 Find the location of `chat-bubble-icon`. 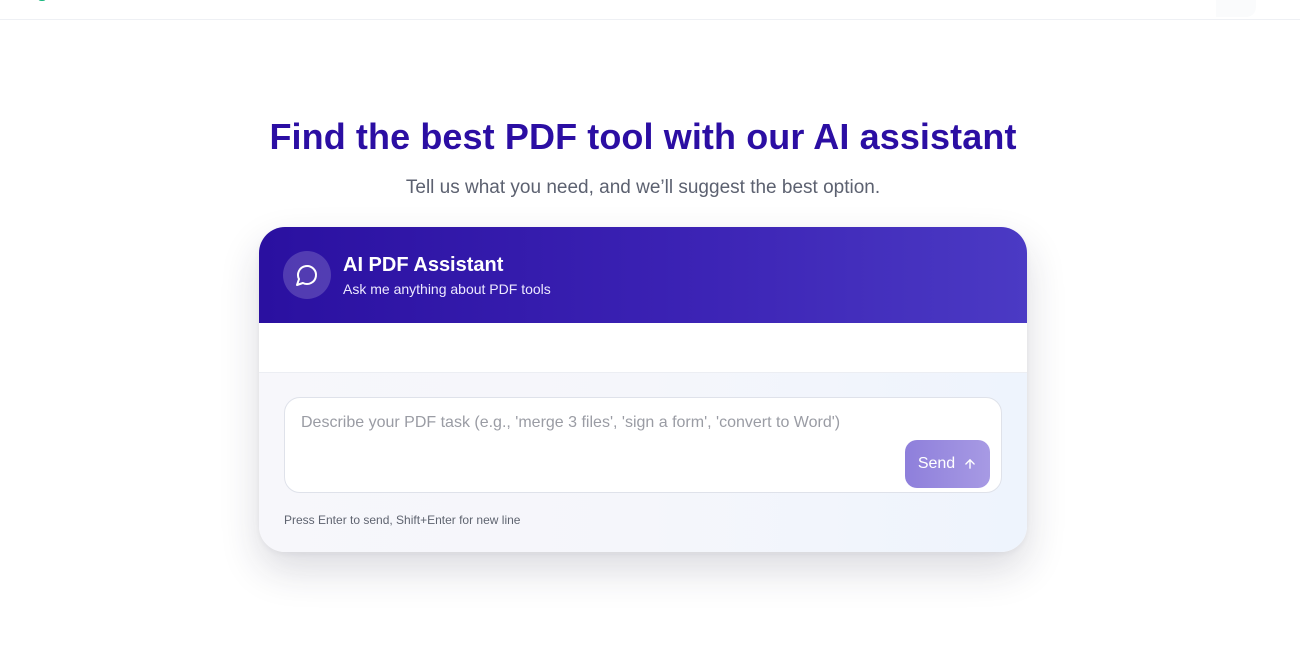

chat-bubble-icon is located at coordinates (306, 275).